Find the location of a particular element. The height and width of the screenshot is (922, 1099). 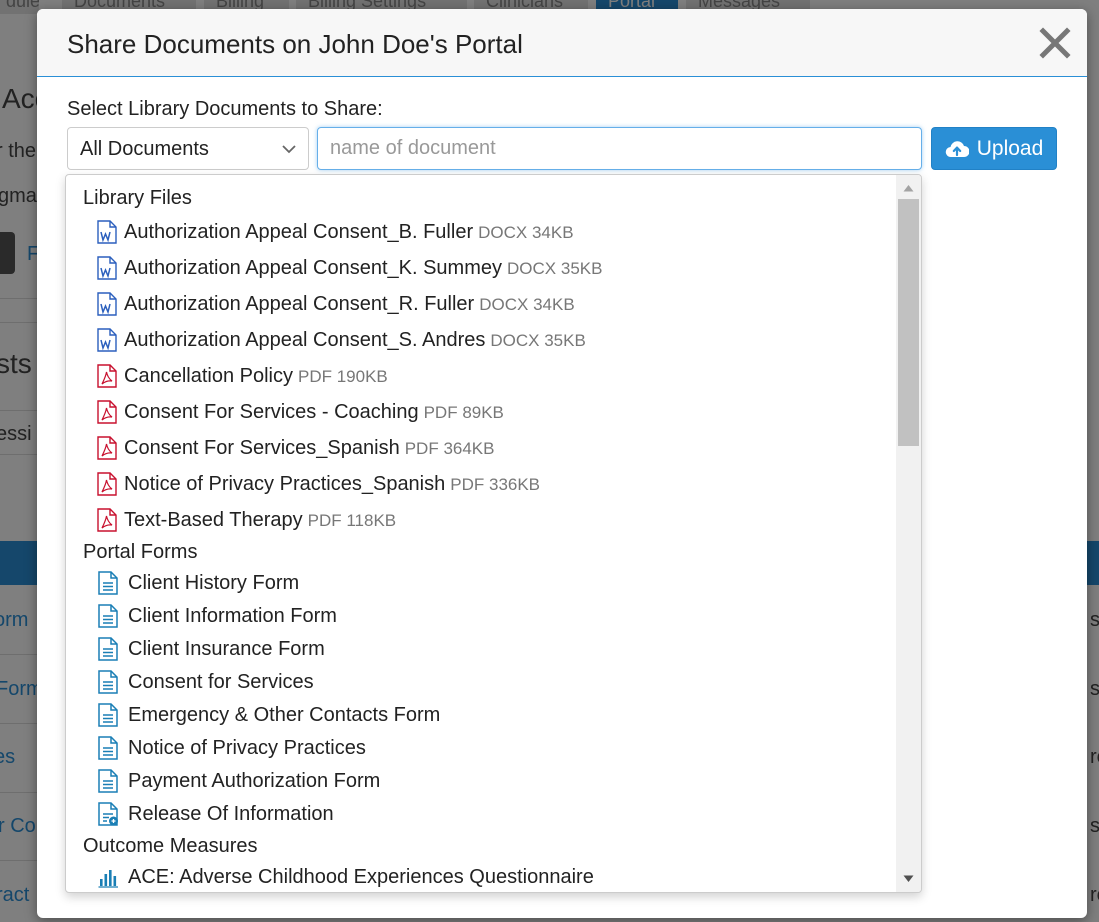

modal-title: Share Documents on John Doe's Portal is located at coordinates (295, 44).